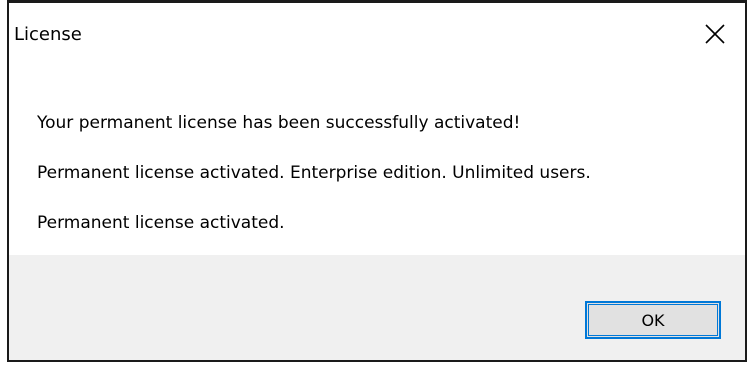  I want to click on close-icon, so click(715, 34).